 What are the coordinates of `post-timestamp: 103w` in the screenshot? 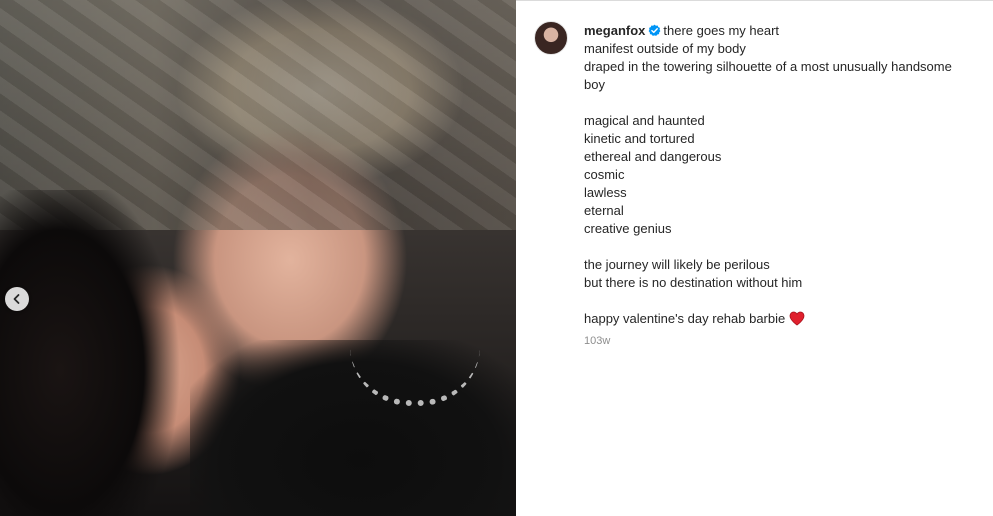 It's located at (784, 341).